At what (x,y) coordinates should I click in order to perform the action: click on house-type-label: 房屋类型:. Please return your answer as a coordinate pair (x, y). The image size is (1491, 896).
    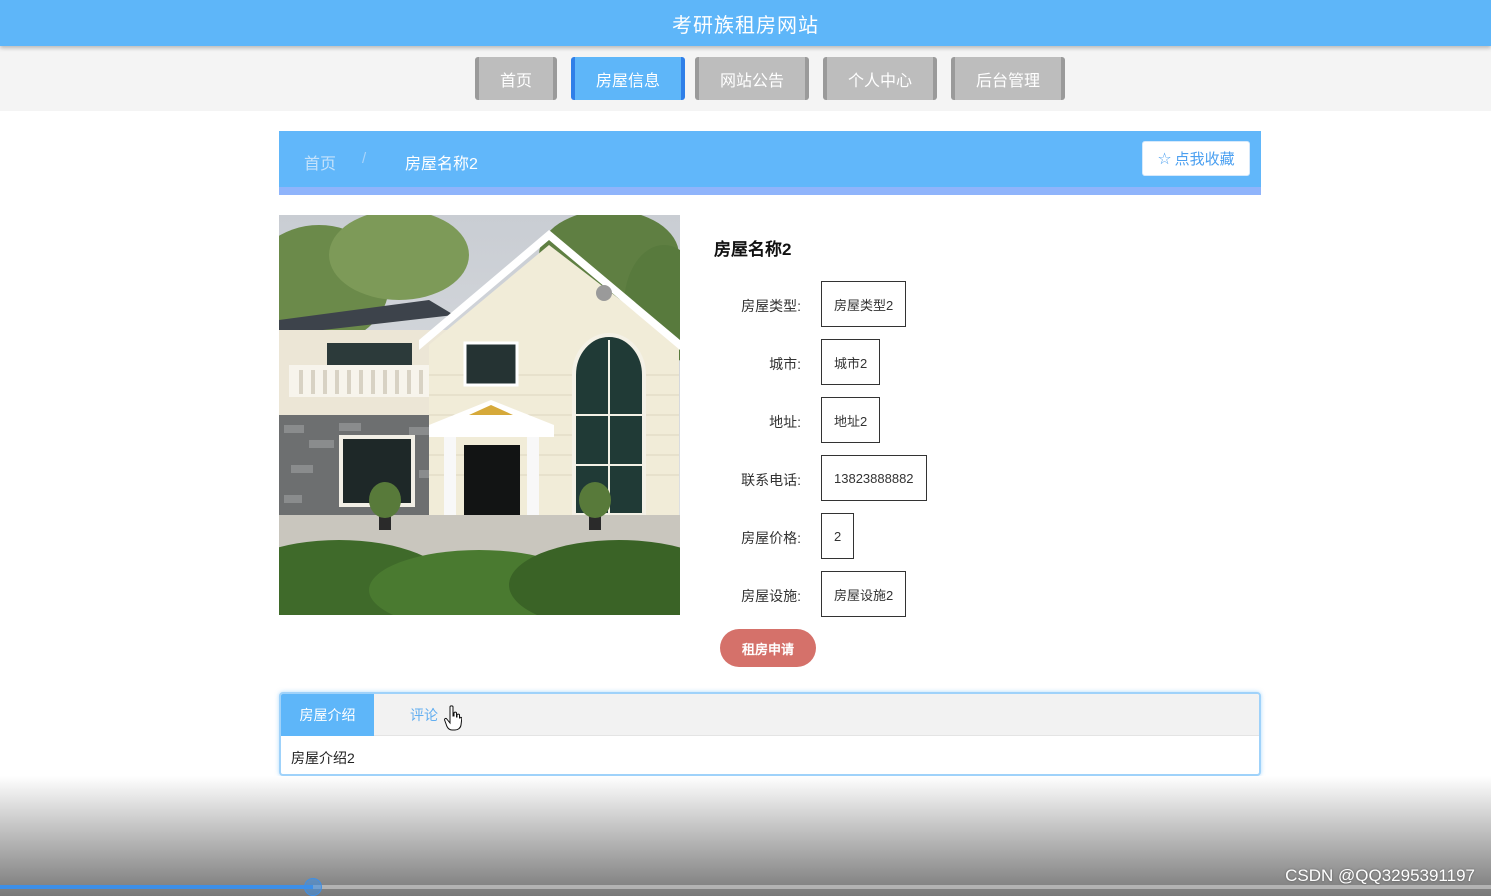
    Looking at the image, I should click on (771, 306).